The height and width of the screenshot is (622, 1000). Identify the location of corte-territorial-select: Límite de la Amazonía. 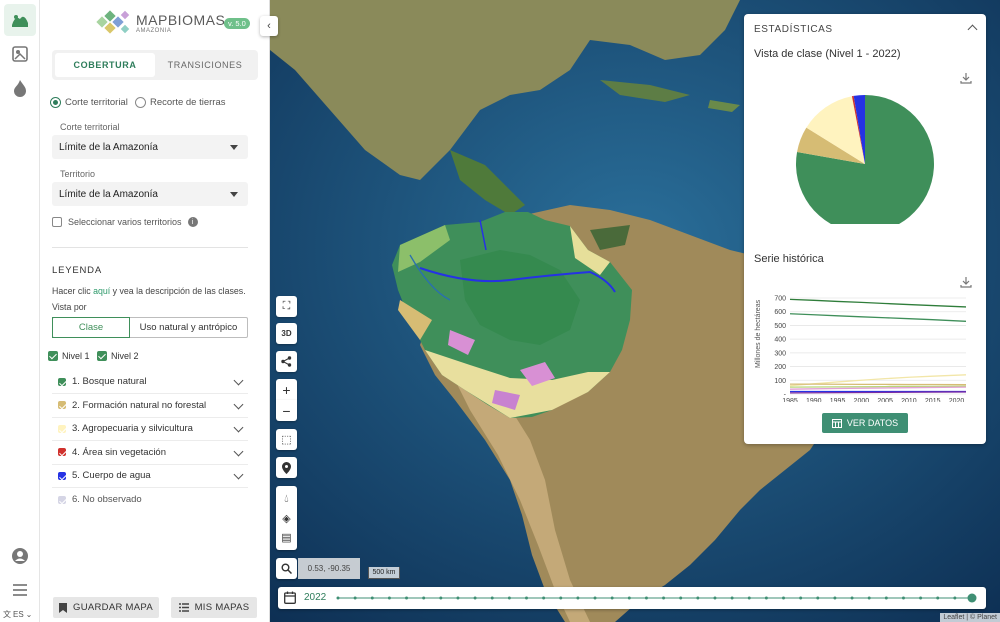
(150, 147).